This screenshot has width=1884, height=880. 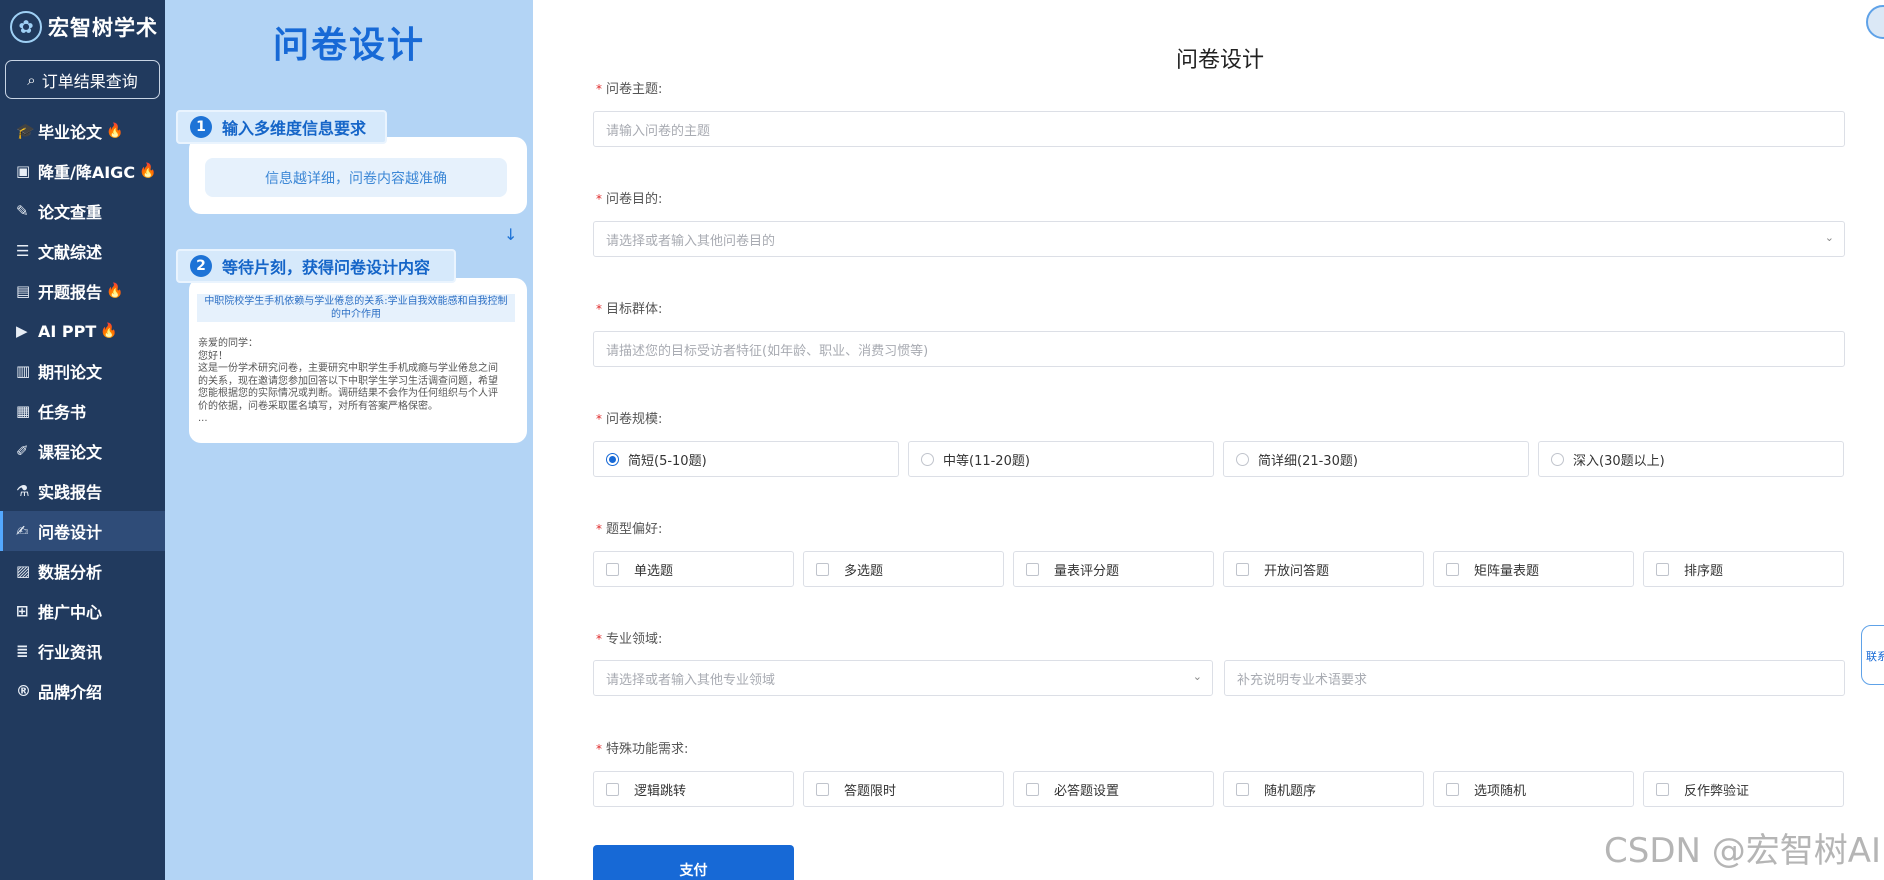 What do you see at coordinates (318, 406) in the screenshot?
I see `preview-line: 价的依据，问卷采取匿名填写，对所有答案严格保密。` at bounding box center [318, 406].